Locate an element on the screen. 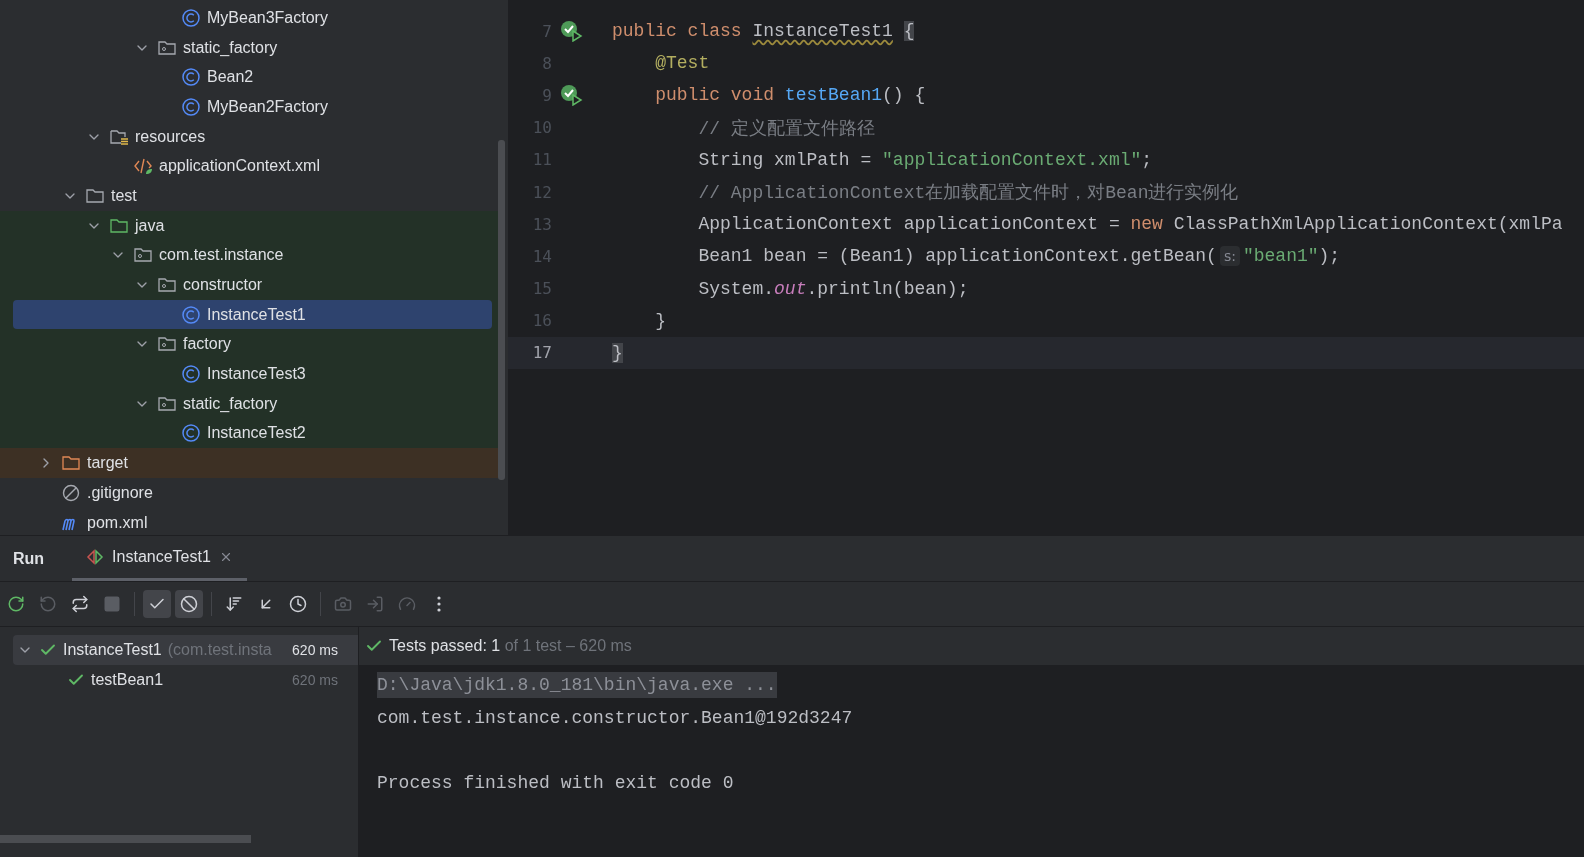  ignore-file-icon is located at coordinates (71, 492).